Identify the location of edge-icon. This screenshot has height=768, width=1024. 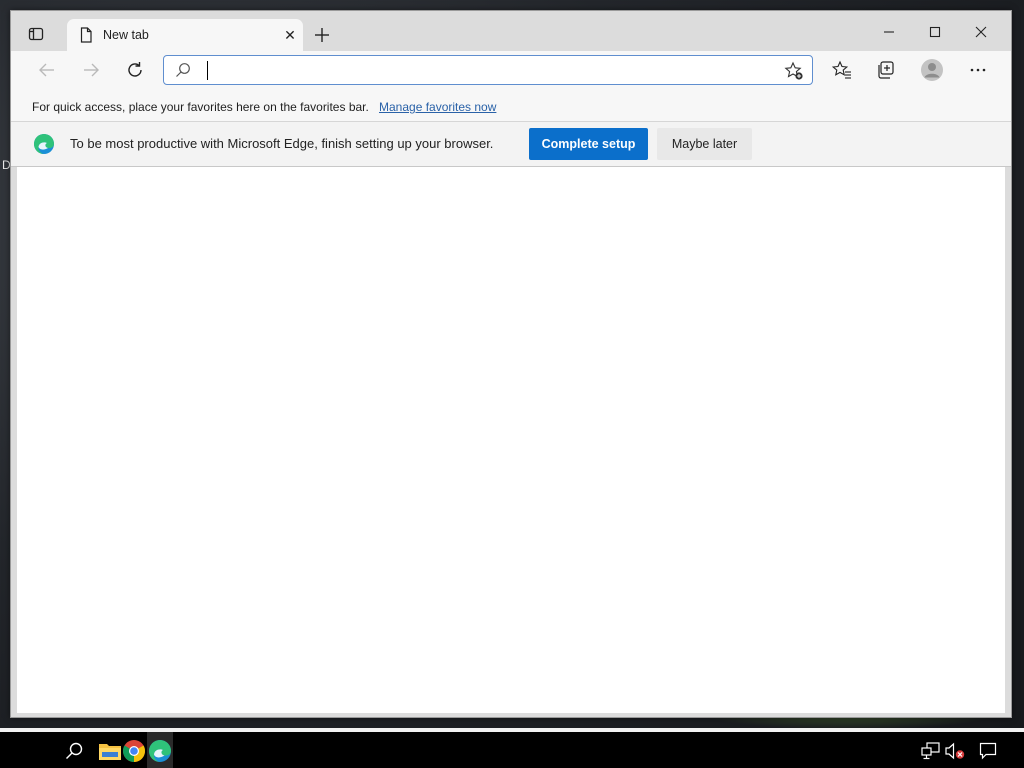
(160, 751).